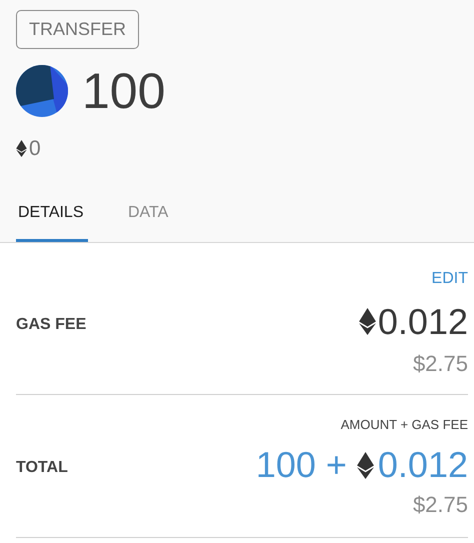 The width and height of the screenshot is (474, 543). Describe the element at coordinates (440, 364) in the screenshot. I see `gas-fee-fiat: $2.75` at that location.